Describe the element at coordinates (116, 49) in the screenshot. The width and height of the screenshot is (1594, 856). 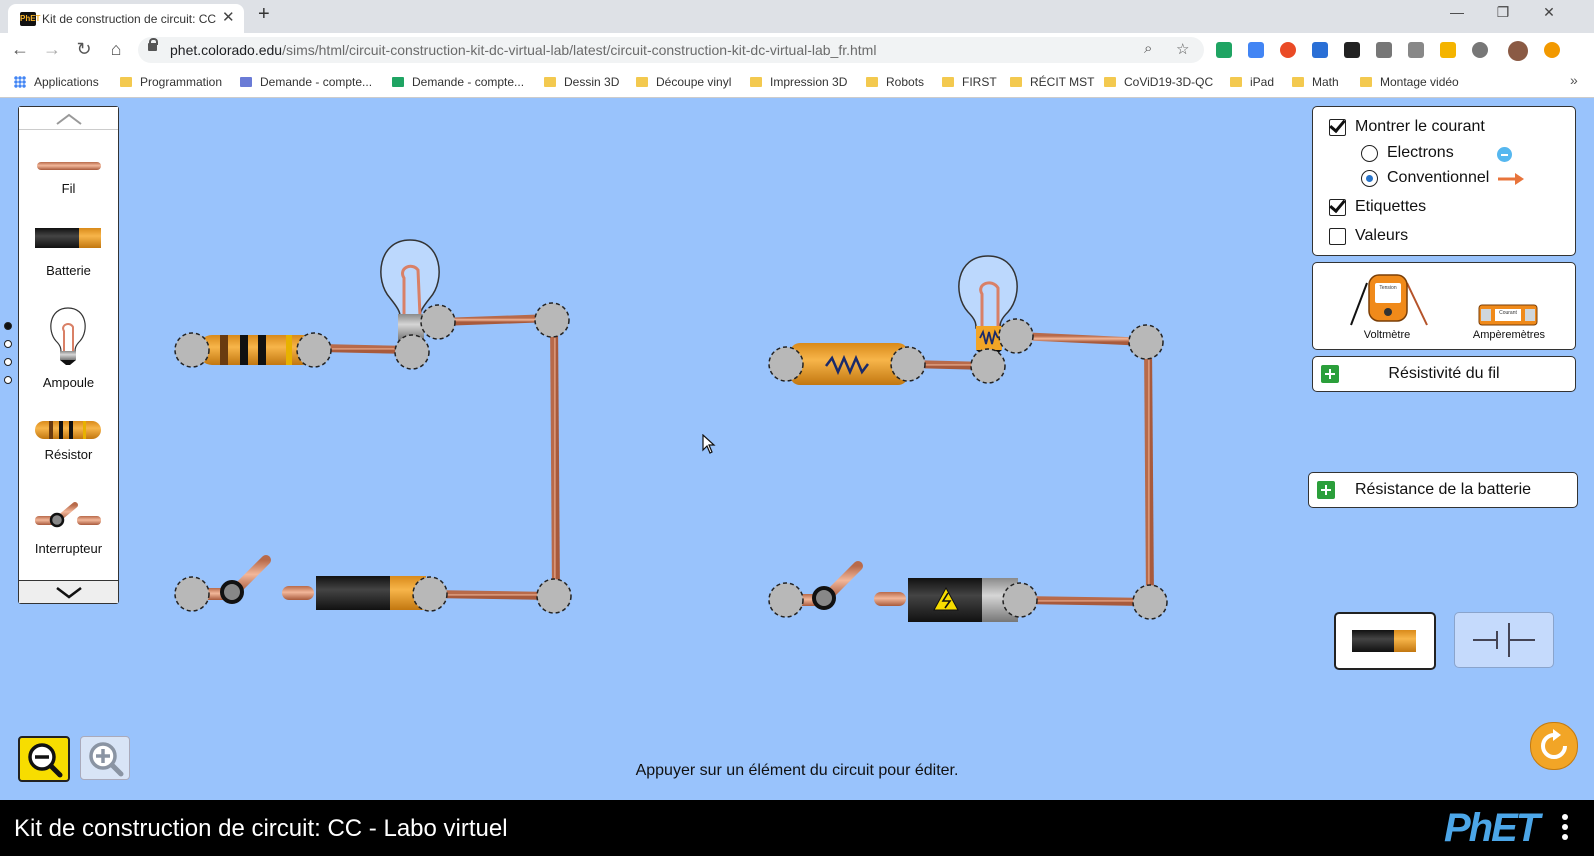
I see `home-button: ⌂` at that location.